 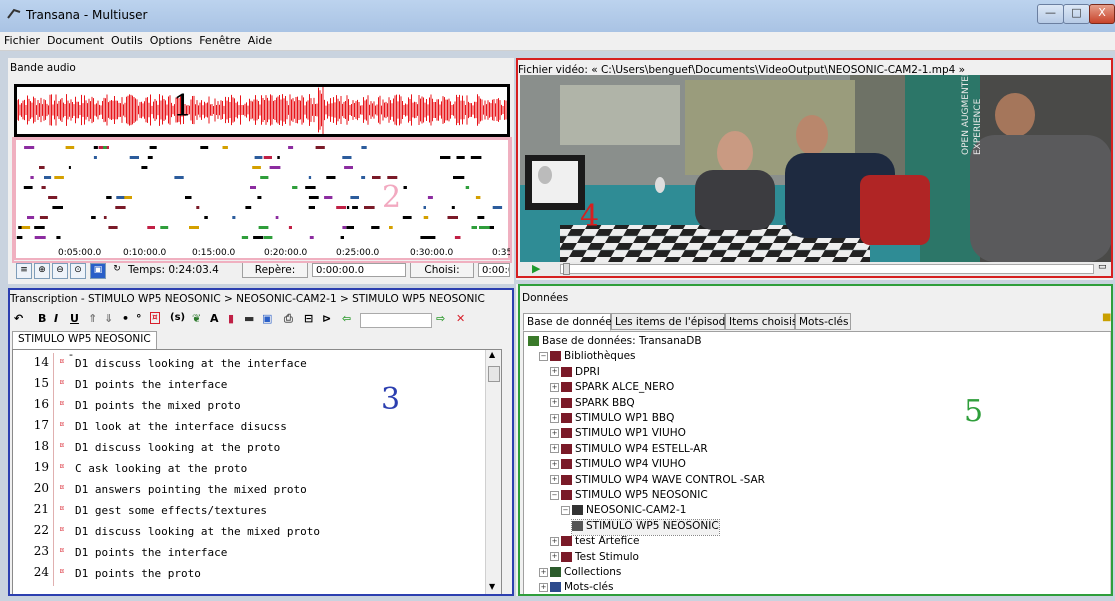 What do you see at coordinates (494, 270) in the screenshot?
I see `choisi-field: 0:00:0(` at bounding box center [494, 270].